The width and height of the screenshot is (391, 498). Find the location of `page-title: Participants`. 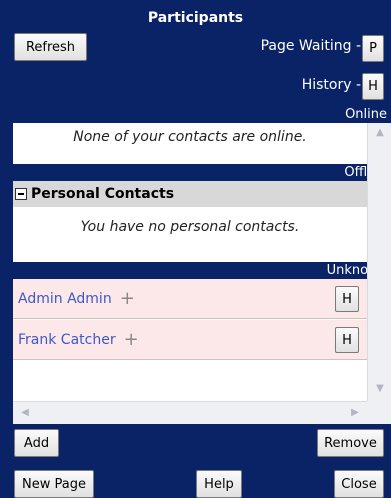

page-title: Participants is located at coordinates (195, 18).